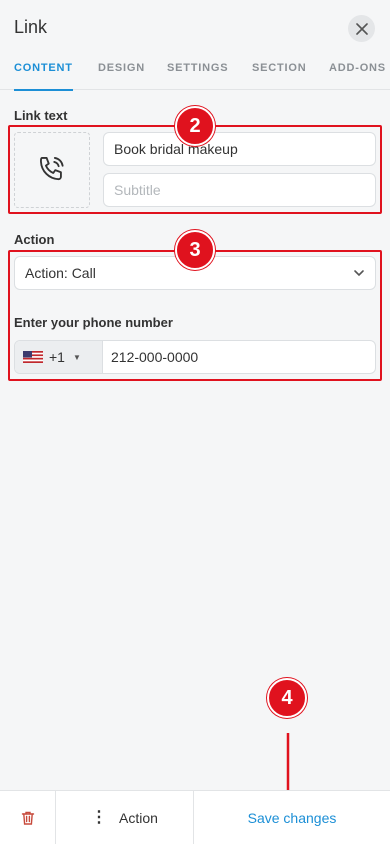  Describe the element at coordinates (279, 76) in the screenshot. I see `tab-section: SECTION` at that location.